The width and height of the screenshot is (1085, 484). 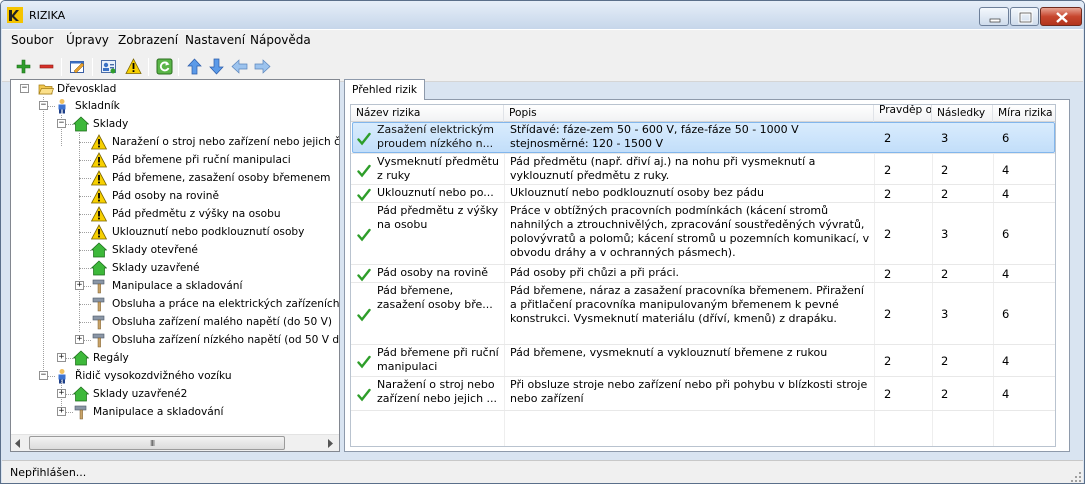 I want to click on folder-icon, so click(x=46, y=89).